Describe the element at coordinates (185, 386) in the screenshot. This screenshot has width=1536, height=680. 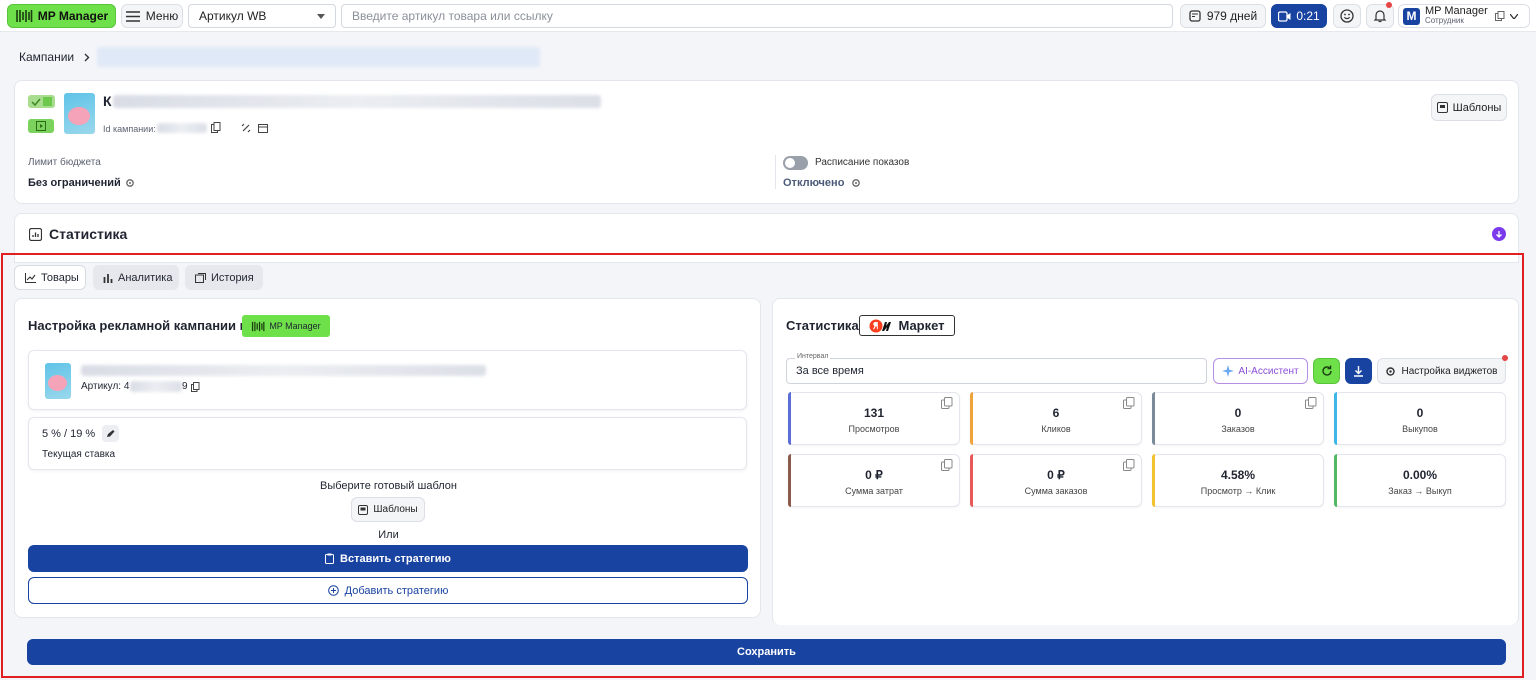
I see `article-suffix: 9` at that location.